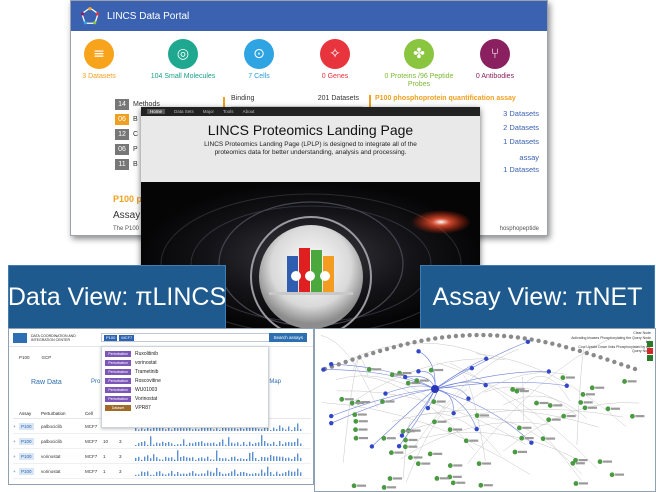  I want to click on table-cell-pert: vorinostat, so click(51, 456).